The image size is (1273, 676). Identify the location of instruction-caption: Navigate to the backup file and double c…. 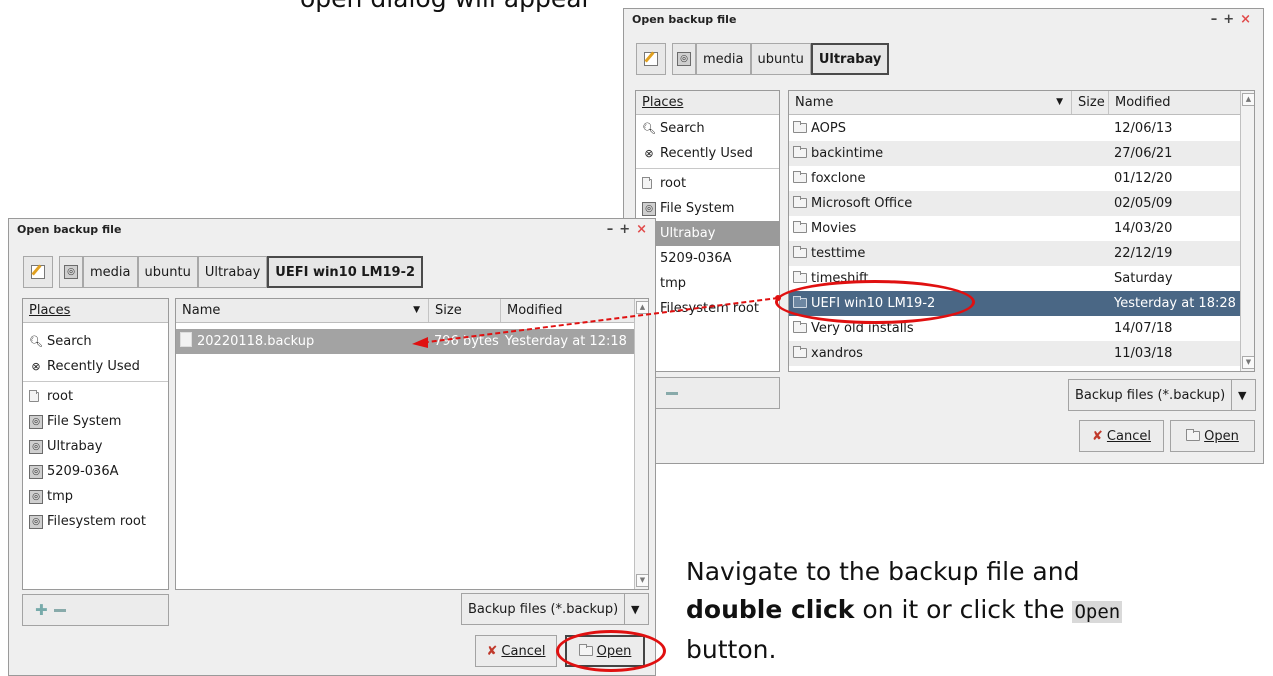
(904, 610).